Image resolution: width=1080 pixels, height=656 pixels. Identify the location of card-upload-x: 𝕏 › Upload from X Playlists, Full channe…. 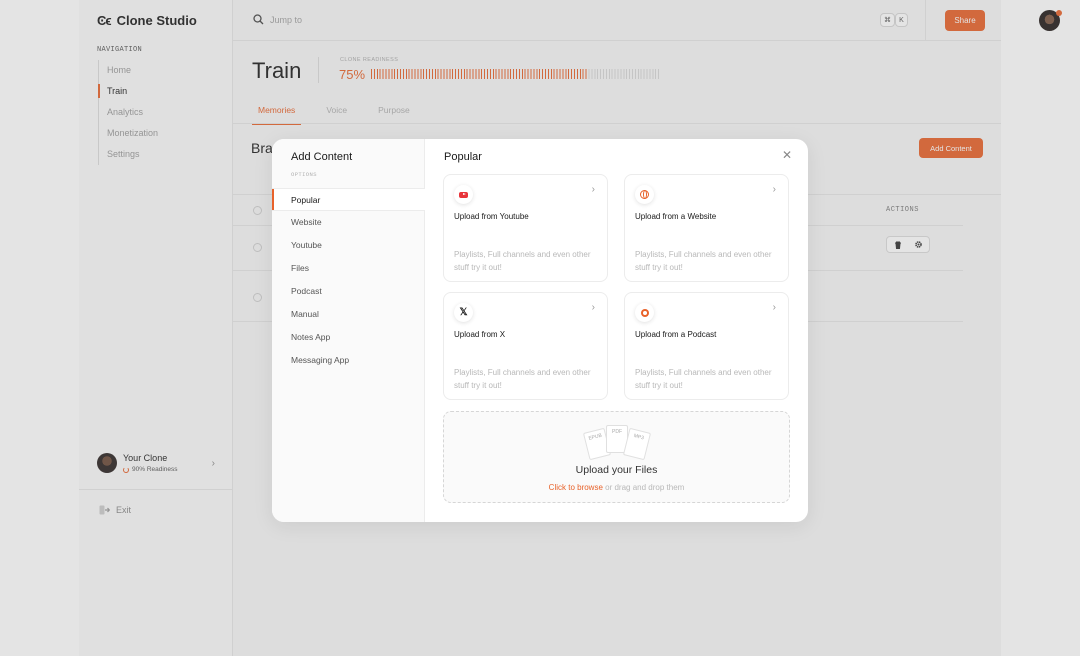
(525, 346).